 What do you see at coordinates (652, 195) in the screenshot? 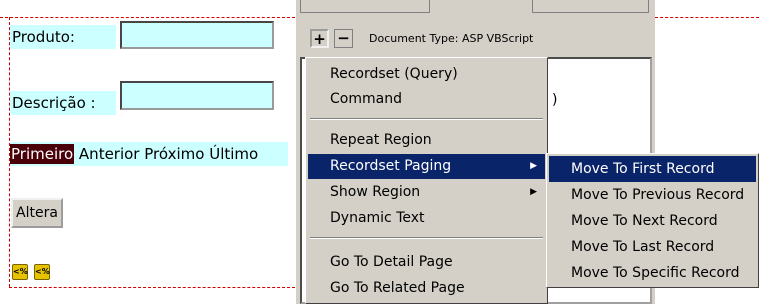
I see `submenu-move-to-previous-record: Move To Previous Record` at bounding box center [652, 195].